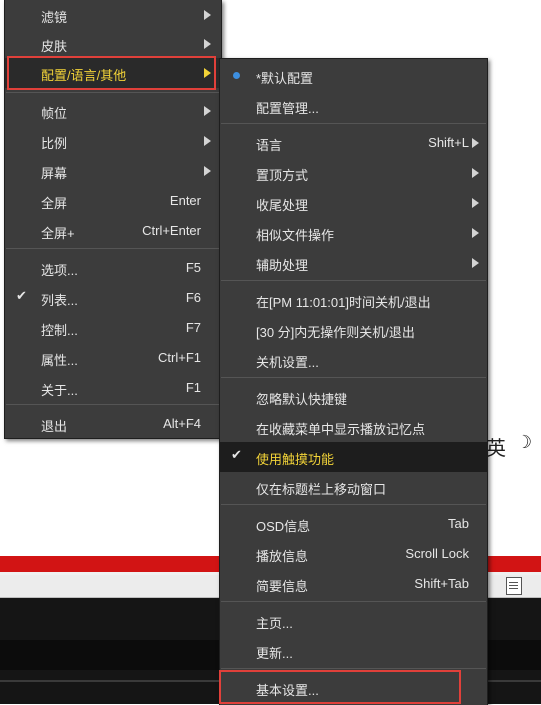  What do you see at coordinates (353, 233) in the screenshot?
I see `submenu-item-similar-files: 相似文件操作` at bounding box center [353, 233].